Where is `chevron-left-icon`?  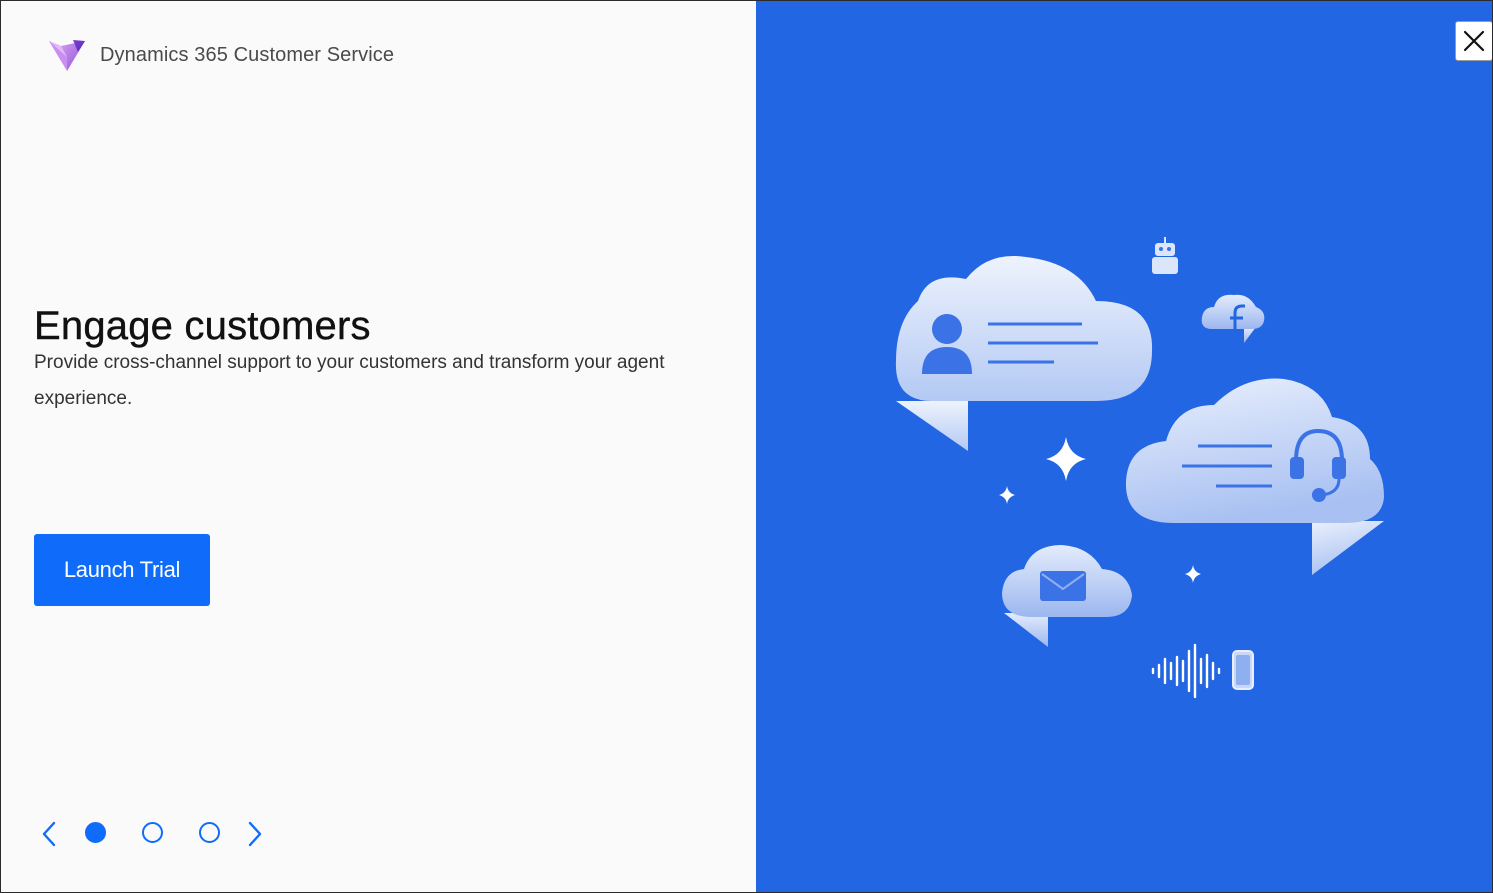 chevron-left-icon is located at coordinates (49, 834).